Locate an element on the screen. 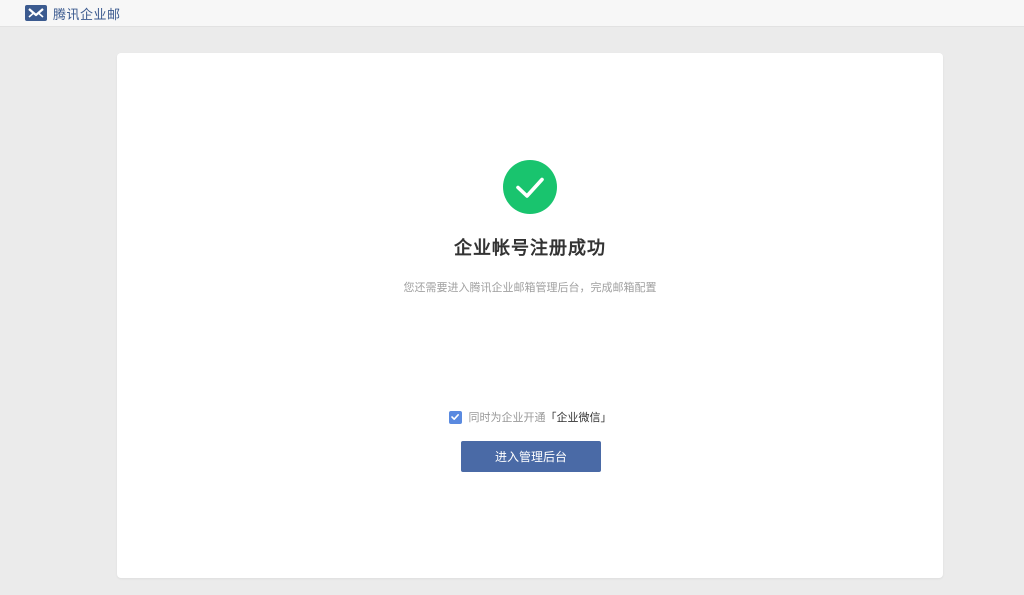  checkmark-icon is located at coordinates (455, 417).